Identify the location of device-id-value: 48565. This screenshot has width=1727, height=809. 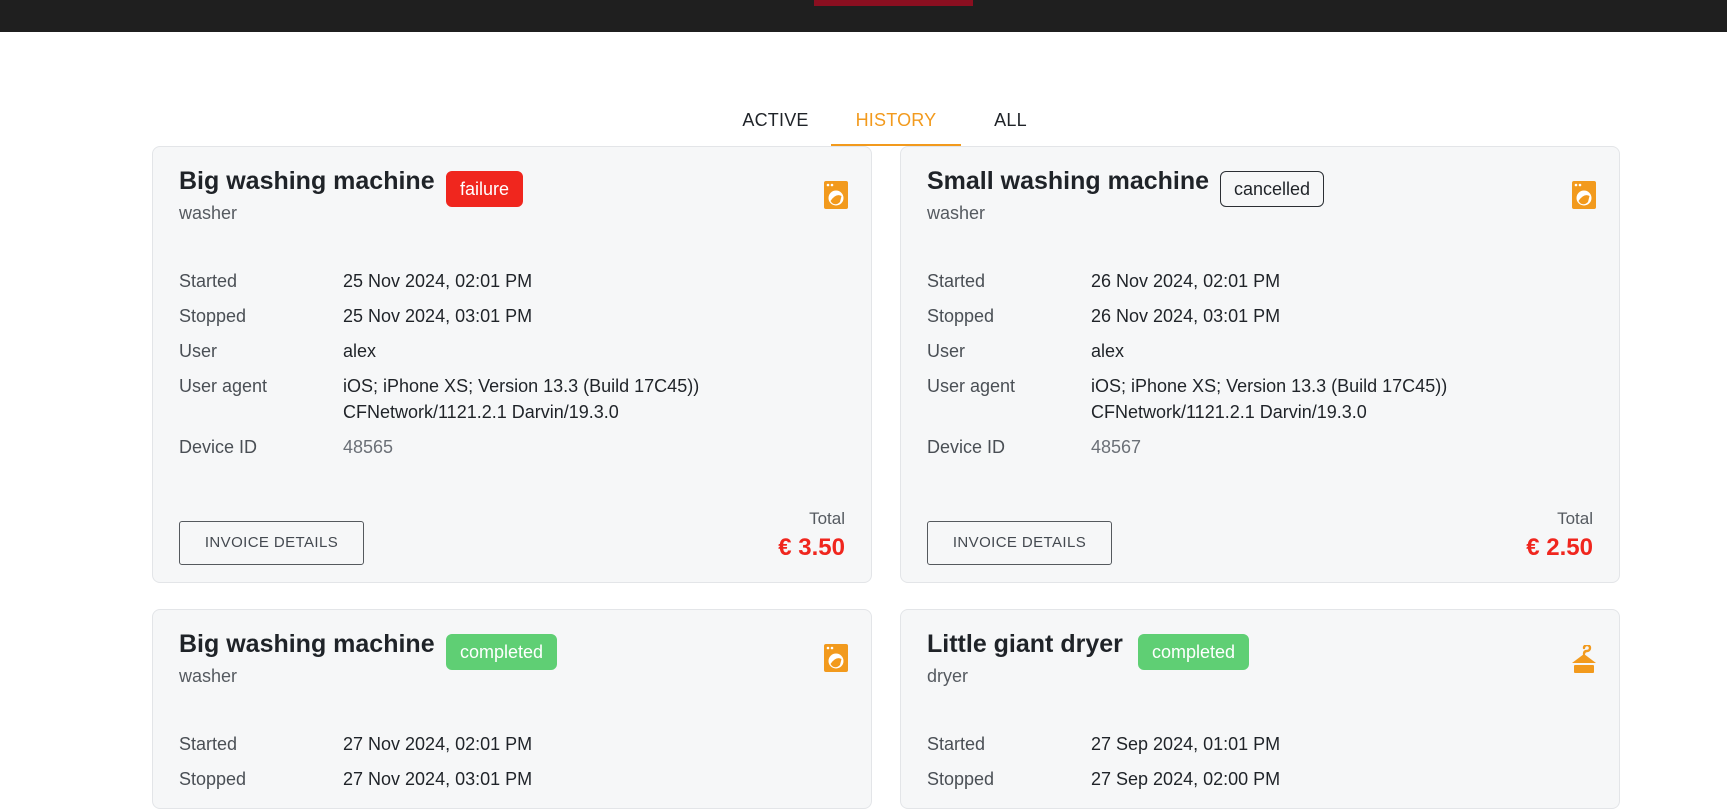
(368, 447).